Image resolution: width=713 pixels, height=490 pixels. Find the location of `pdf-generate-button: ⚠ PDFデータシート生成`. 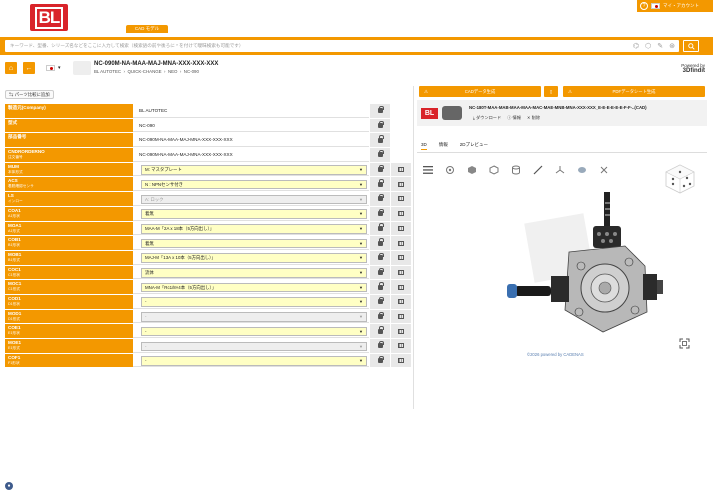

pdf-generate-button: ⚠ PDFデータシート生成 is located at coordinates (634, 91).